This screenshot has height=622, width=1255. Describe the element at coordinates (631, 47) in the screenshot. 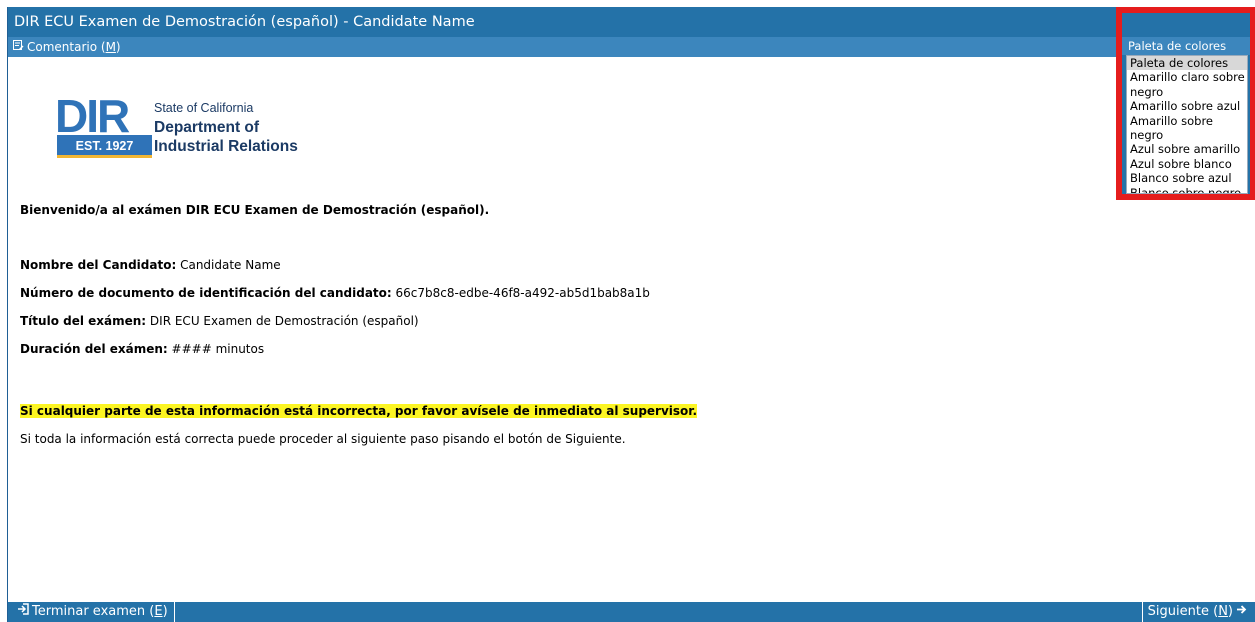

I see `toolbar: Comentario (M)` at that location.